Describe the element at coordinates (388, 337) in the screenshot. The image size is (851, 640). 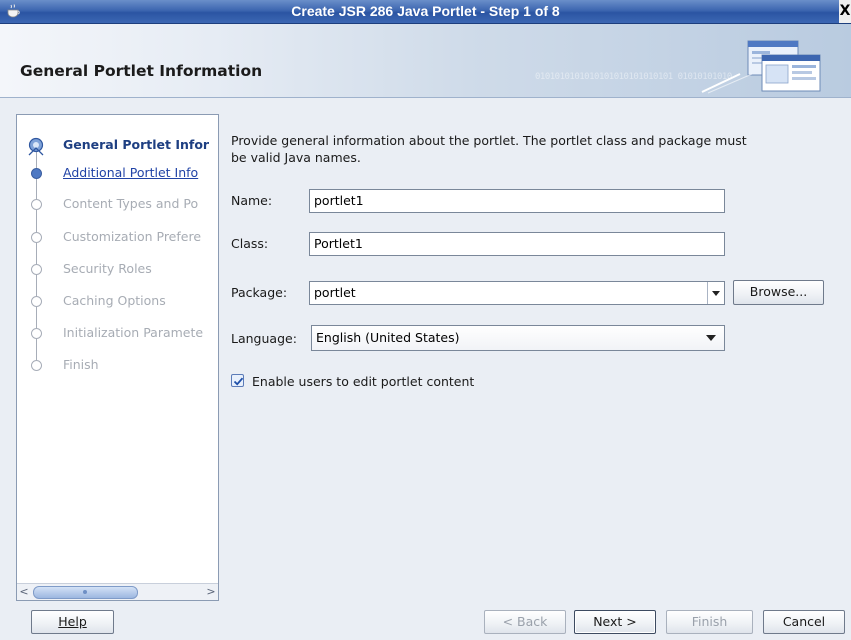
I see `language-value: English (United States)` at that location.